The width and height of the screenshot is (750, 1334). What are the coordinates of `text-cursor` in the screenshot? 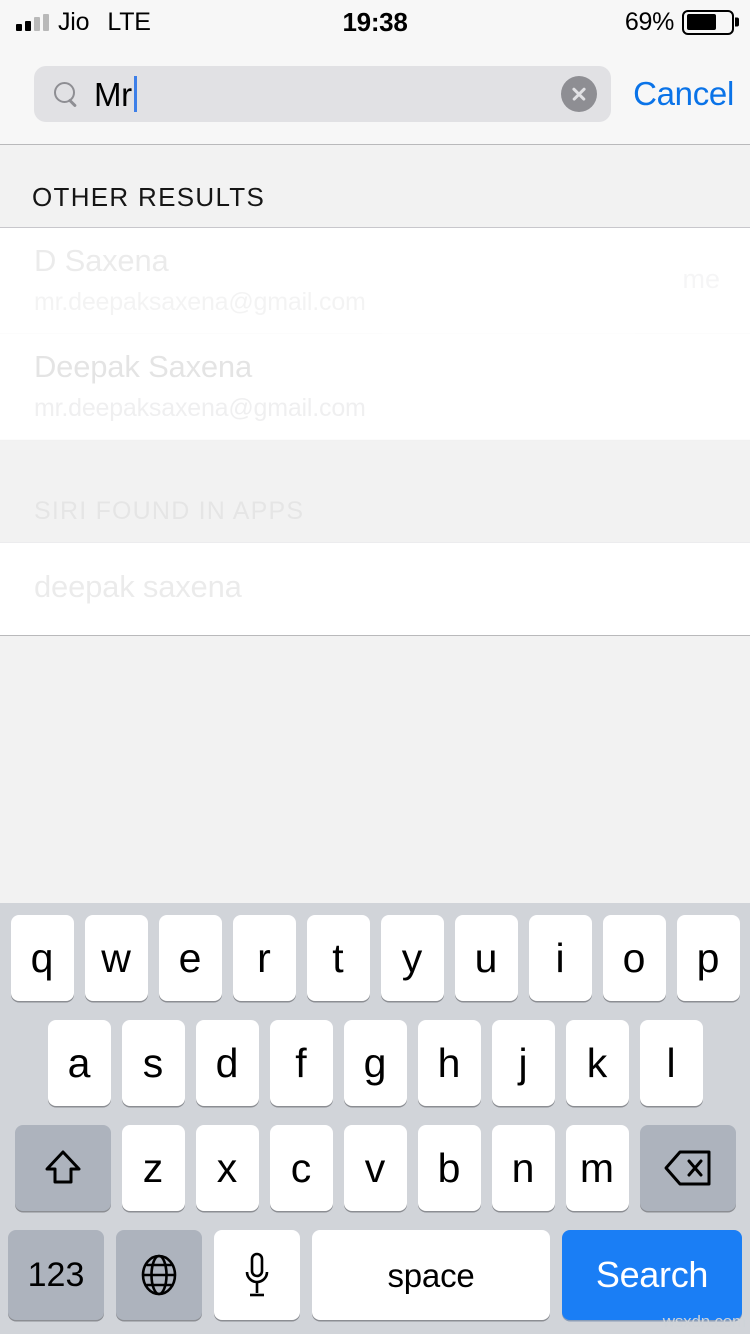 It's located at (135, 94).